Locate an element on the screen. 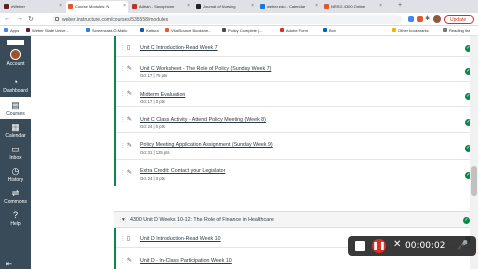 The width and height of the screenshot is (478, 269). module-item: ⋮⋮ ▯ Unit C Introduction-Read Week 7 ✓ ⋮ is located at coordinates (297, 46).